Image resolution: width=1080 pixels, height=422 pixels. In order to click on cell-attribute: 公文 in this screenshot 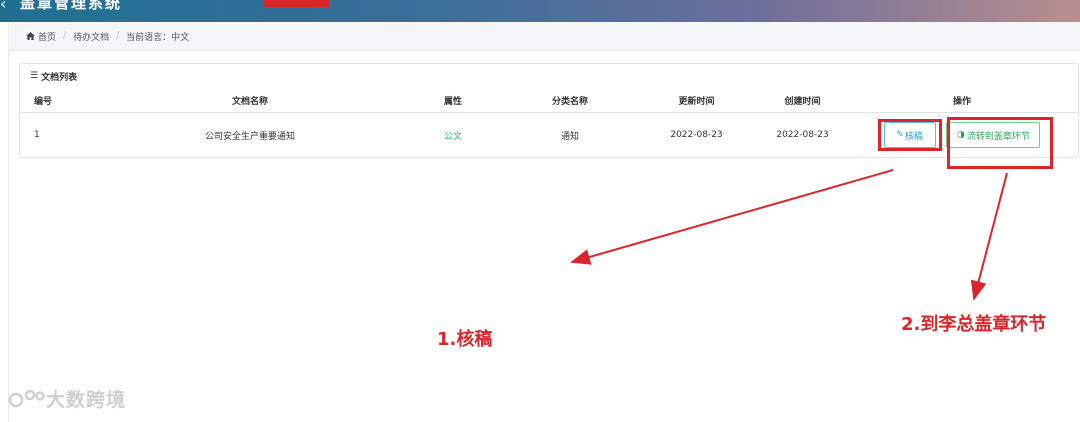, I will do `click(453, 135)`.